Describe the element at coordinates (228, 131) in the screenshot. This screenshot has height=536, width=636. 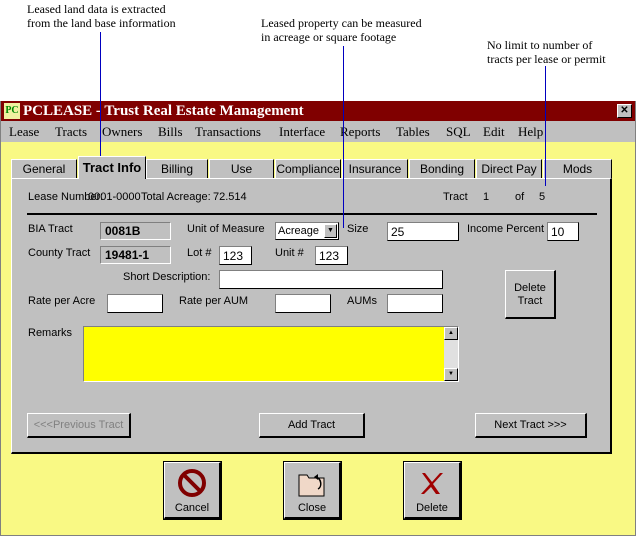
I see `menu-transactions: Transactions` at that location.